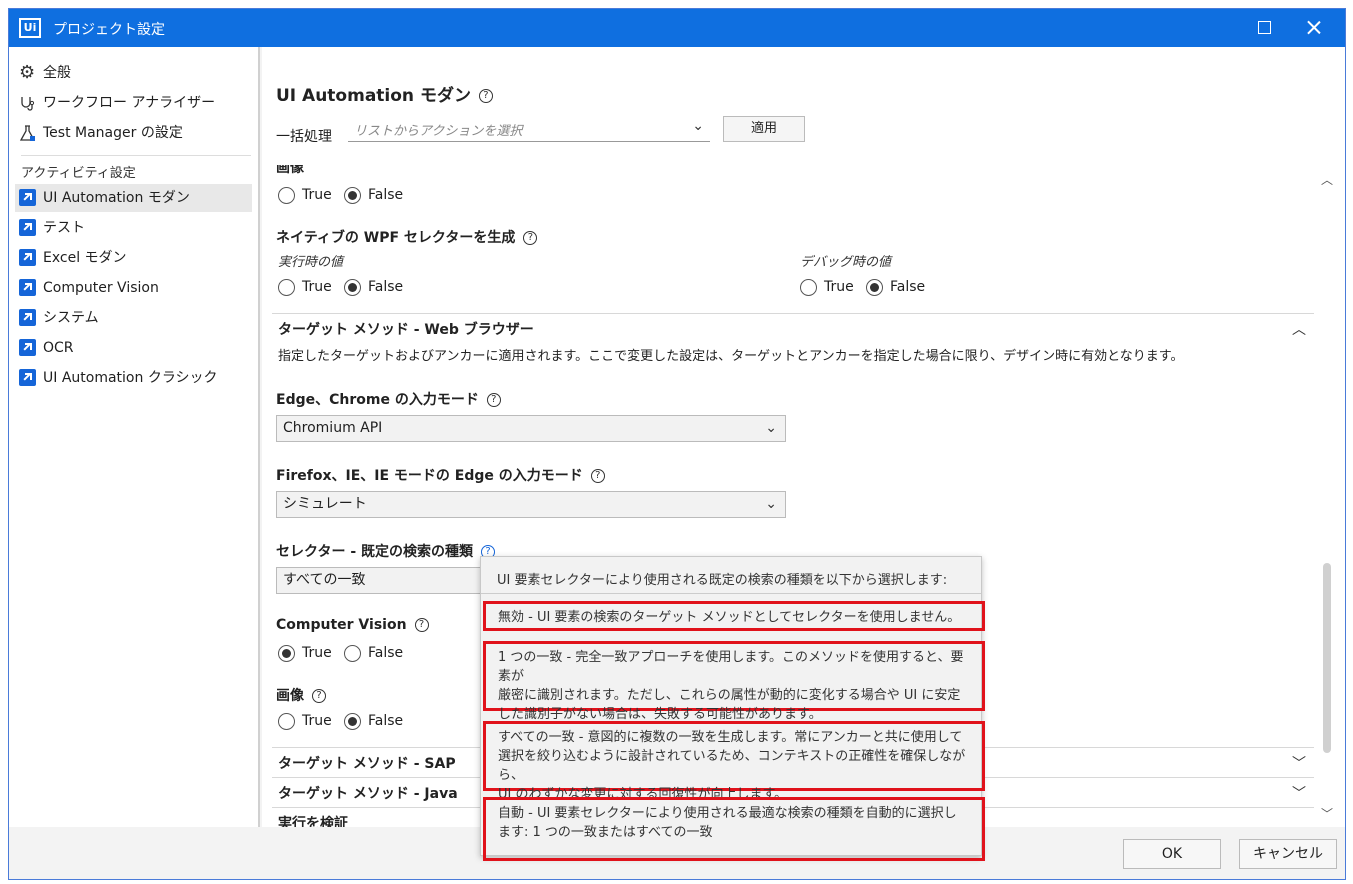 This screenshot has height=884, width=1353. Describe the element at coordinates (384, 93) in the screenshot. I see `page-title: UI Automation モダン?` at that location.